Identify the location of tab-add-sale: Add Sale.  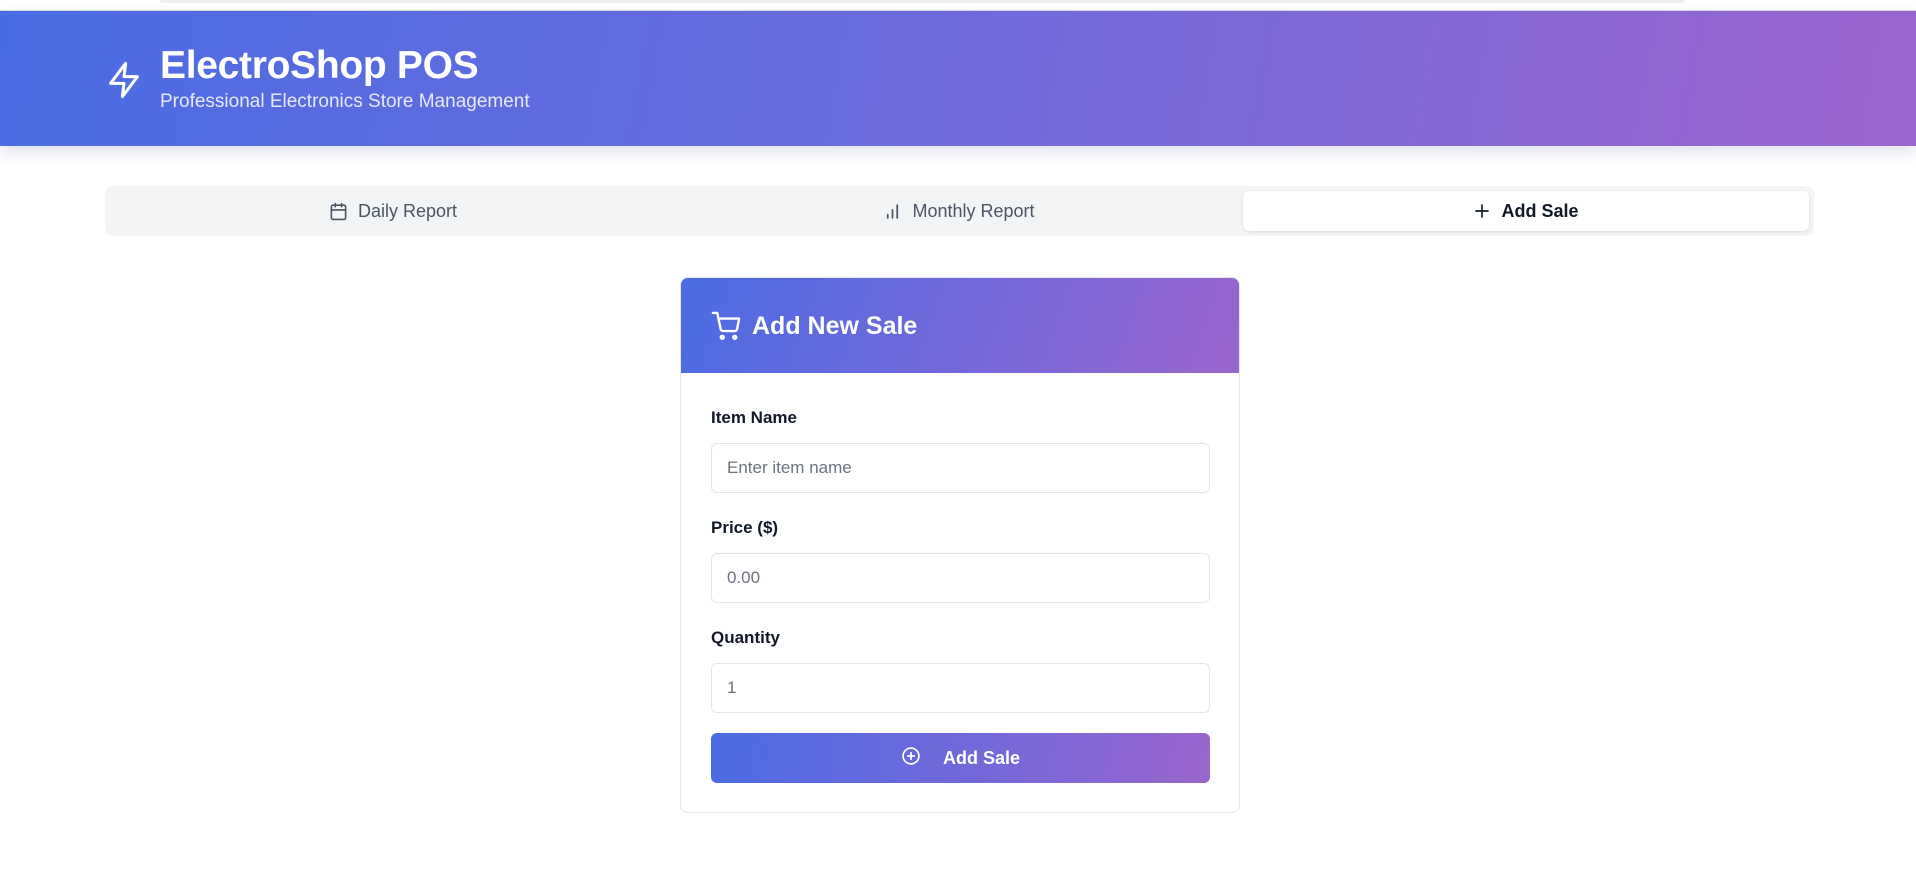
(1526, 211).